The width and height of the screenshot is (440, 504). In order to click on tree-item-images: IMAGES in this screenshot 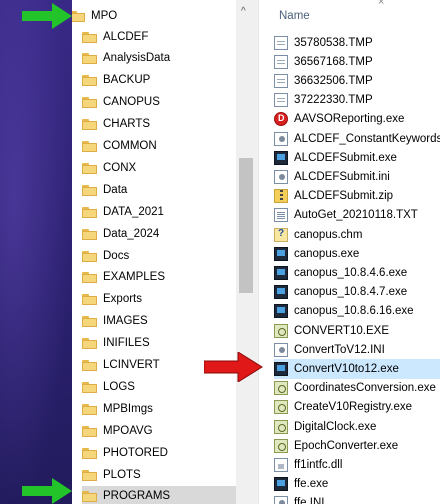, I will do `click(167, 321)`.